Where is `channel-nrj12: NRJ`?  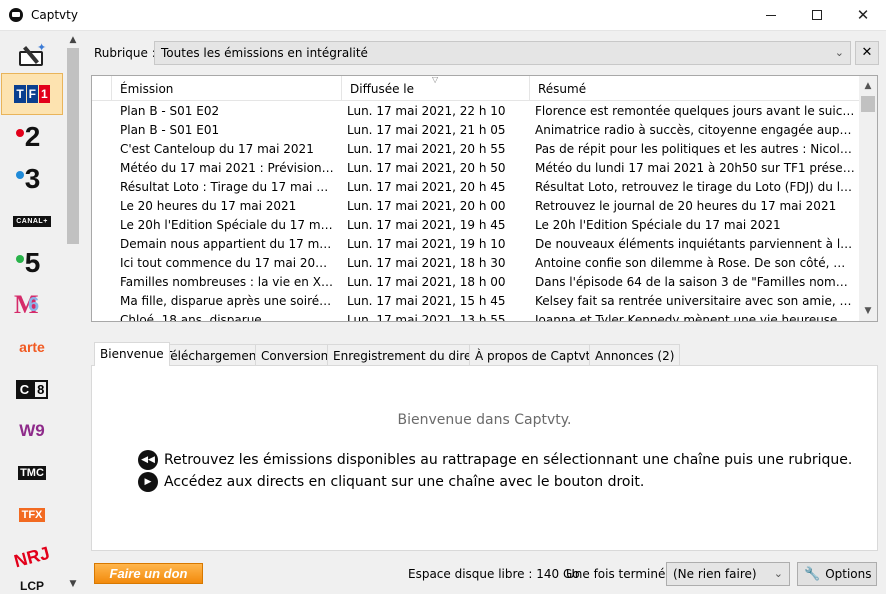
channel-nrj12: NRJ is located at coordinates (32, 557).